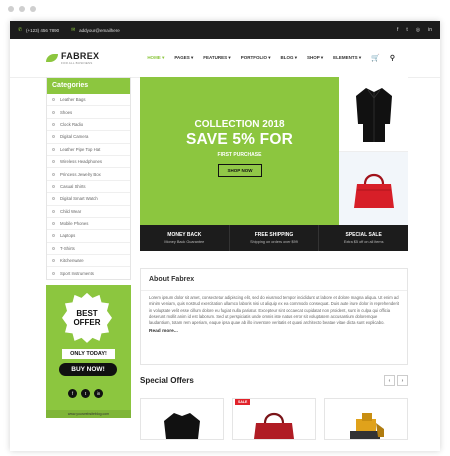 Image resolution: width=450 pixels, height=456 pixels. What do you see at coordinates (155, 58) in the screenshot?
I see `nav-home: HOME ▾` at bounding box center [155, 58].